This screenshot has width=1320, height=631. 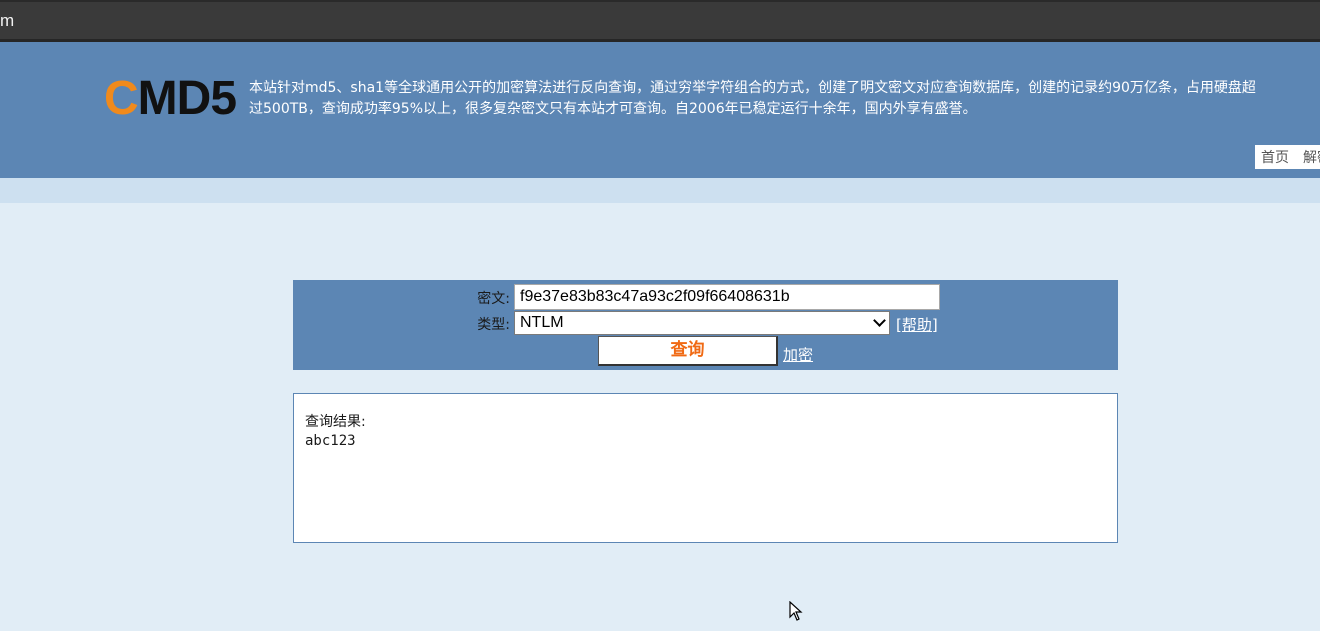 I want to click on browser-address-bar: m, so click(x=660, y=21).